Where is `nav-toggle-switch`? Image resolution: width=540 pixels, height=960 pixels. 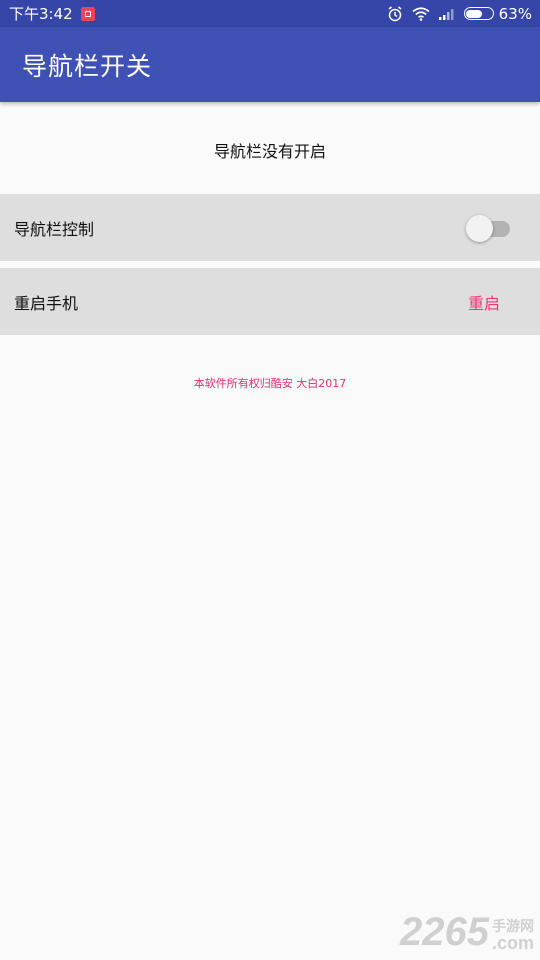 nav-toggle-switch is located at coordinates (489, 228).